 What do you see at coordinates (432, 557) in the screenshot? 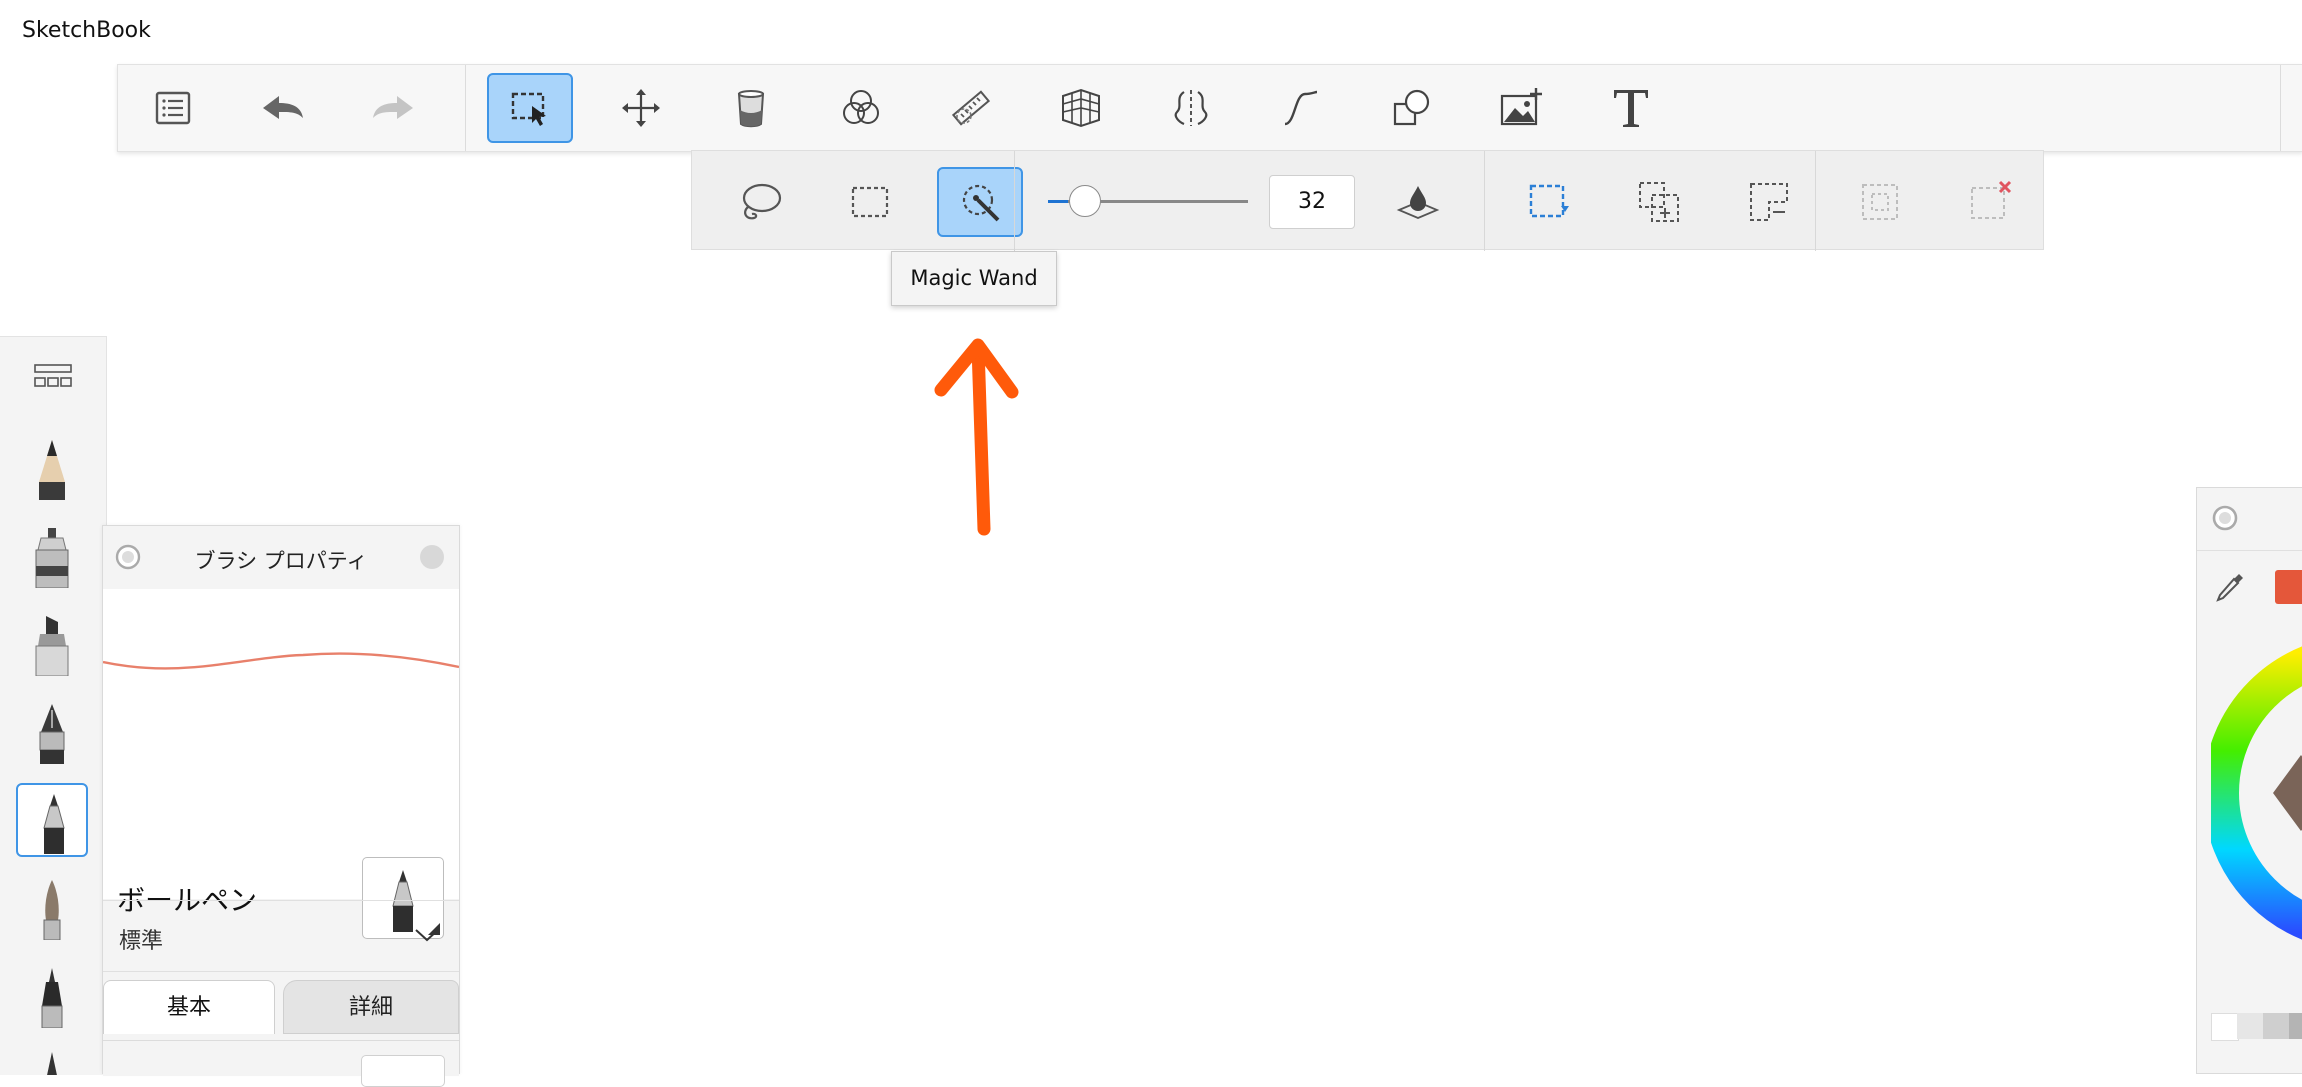
I see `panel-close-icon` at bounding box center [432, 557].